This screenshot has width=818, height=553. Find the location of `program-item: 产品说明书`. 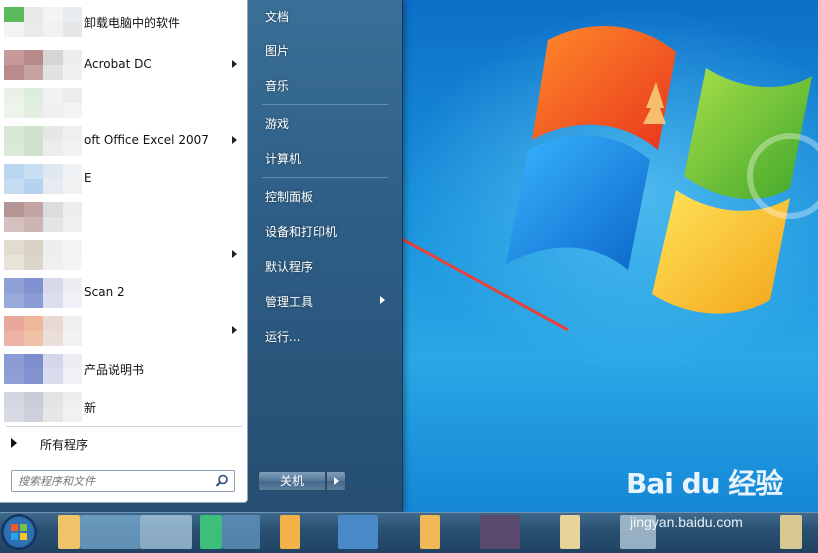

program-item: 产品说明书 is located at coordinates (123, 368).